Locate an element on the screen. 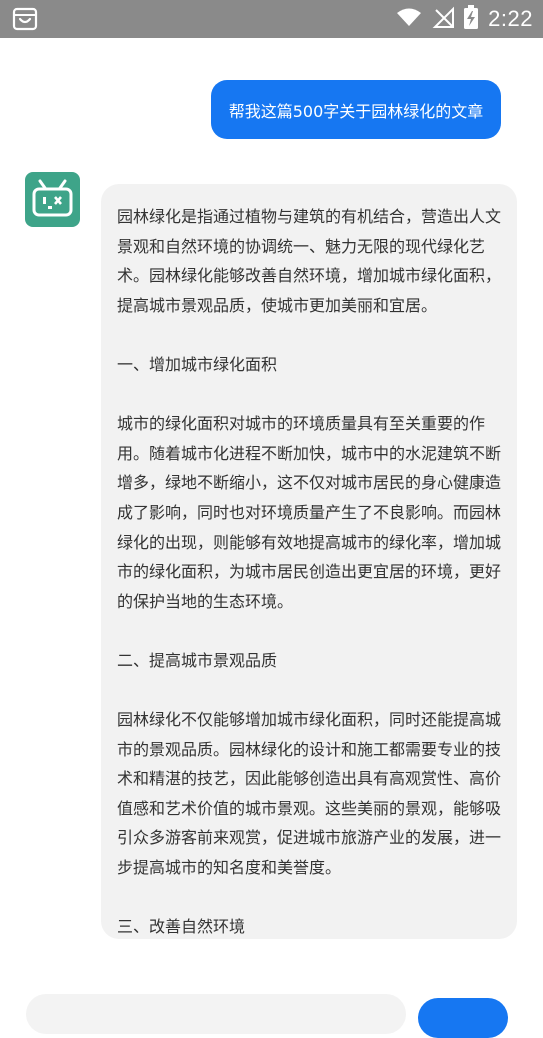  bot-heading-2: 二、提高城市景观品质 is located at coordinates (197, 660).